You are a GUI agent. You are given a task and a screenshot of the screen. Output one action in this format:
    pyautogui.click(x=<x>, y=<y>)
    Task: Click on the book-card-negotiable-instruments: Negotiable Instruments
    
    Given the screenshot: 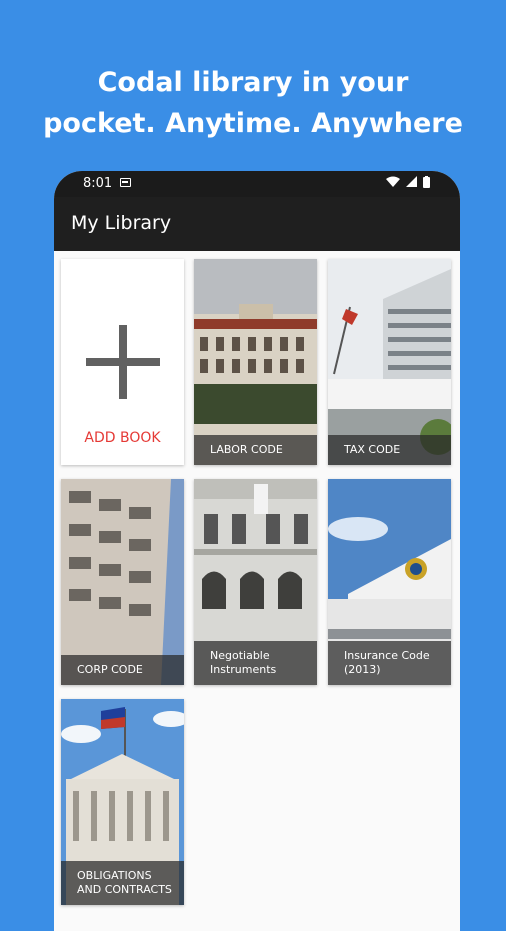 What is the action you would take?
    pyautogui.click(x=255, y=582)
    